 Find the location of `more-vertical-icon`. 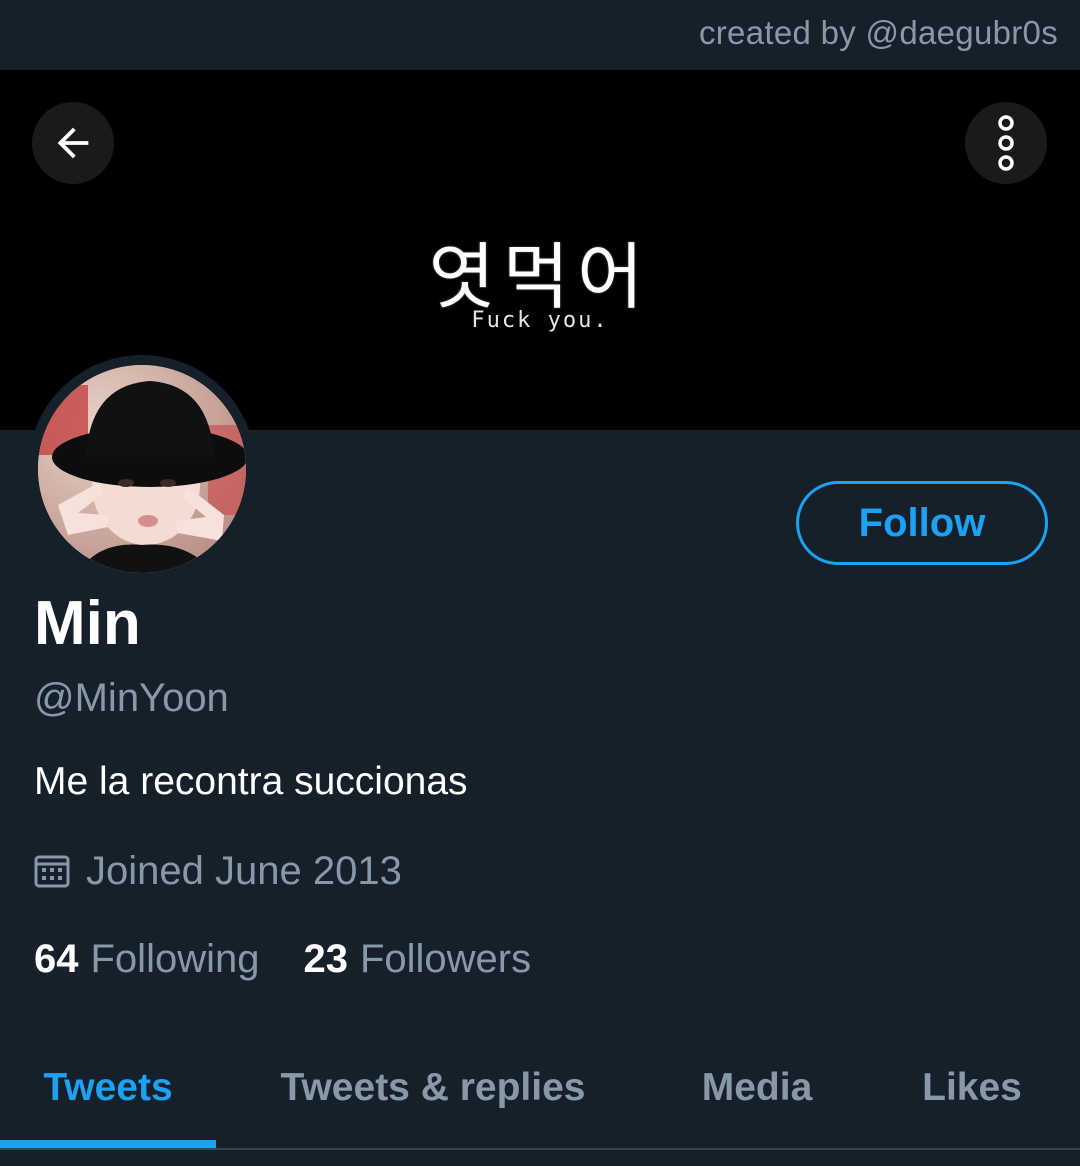

more-vertical-icon is located at coordinates (1006, 143).